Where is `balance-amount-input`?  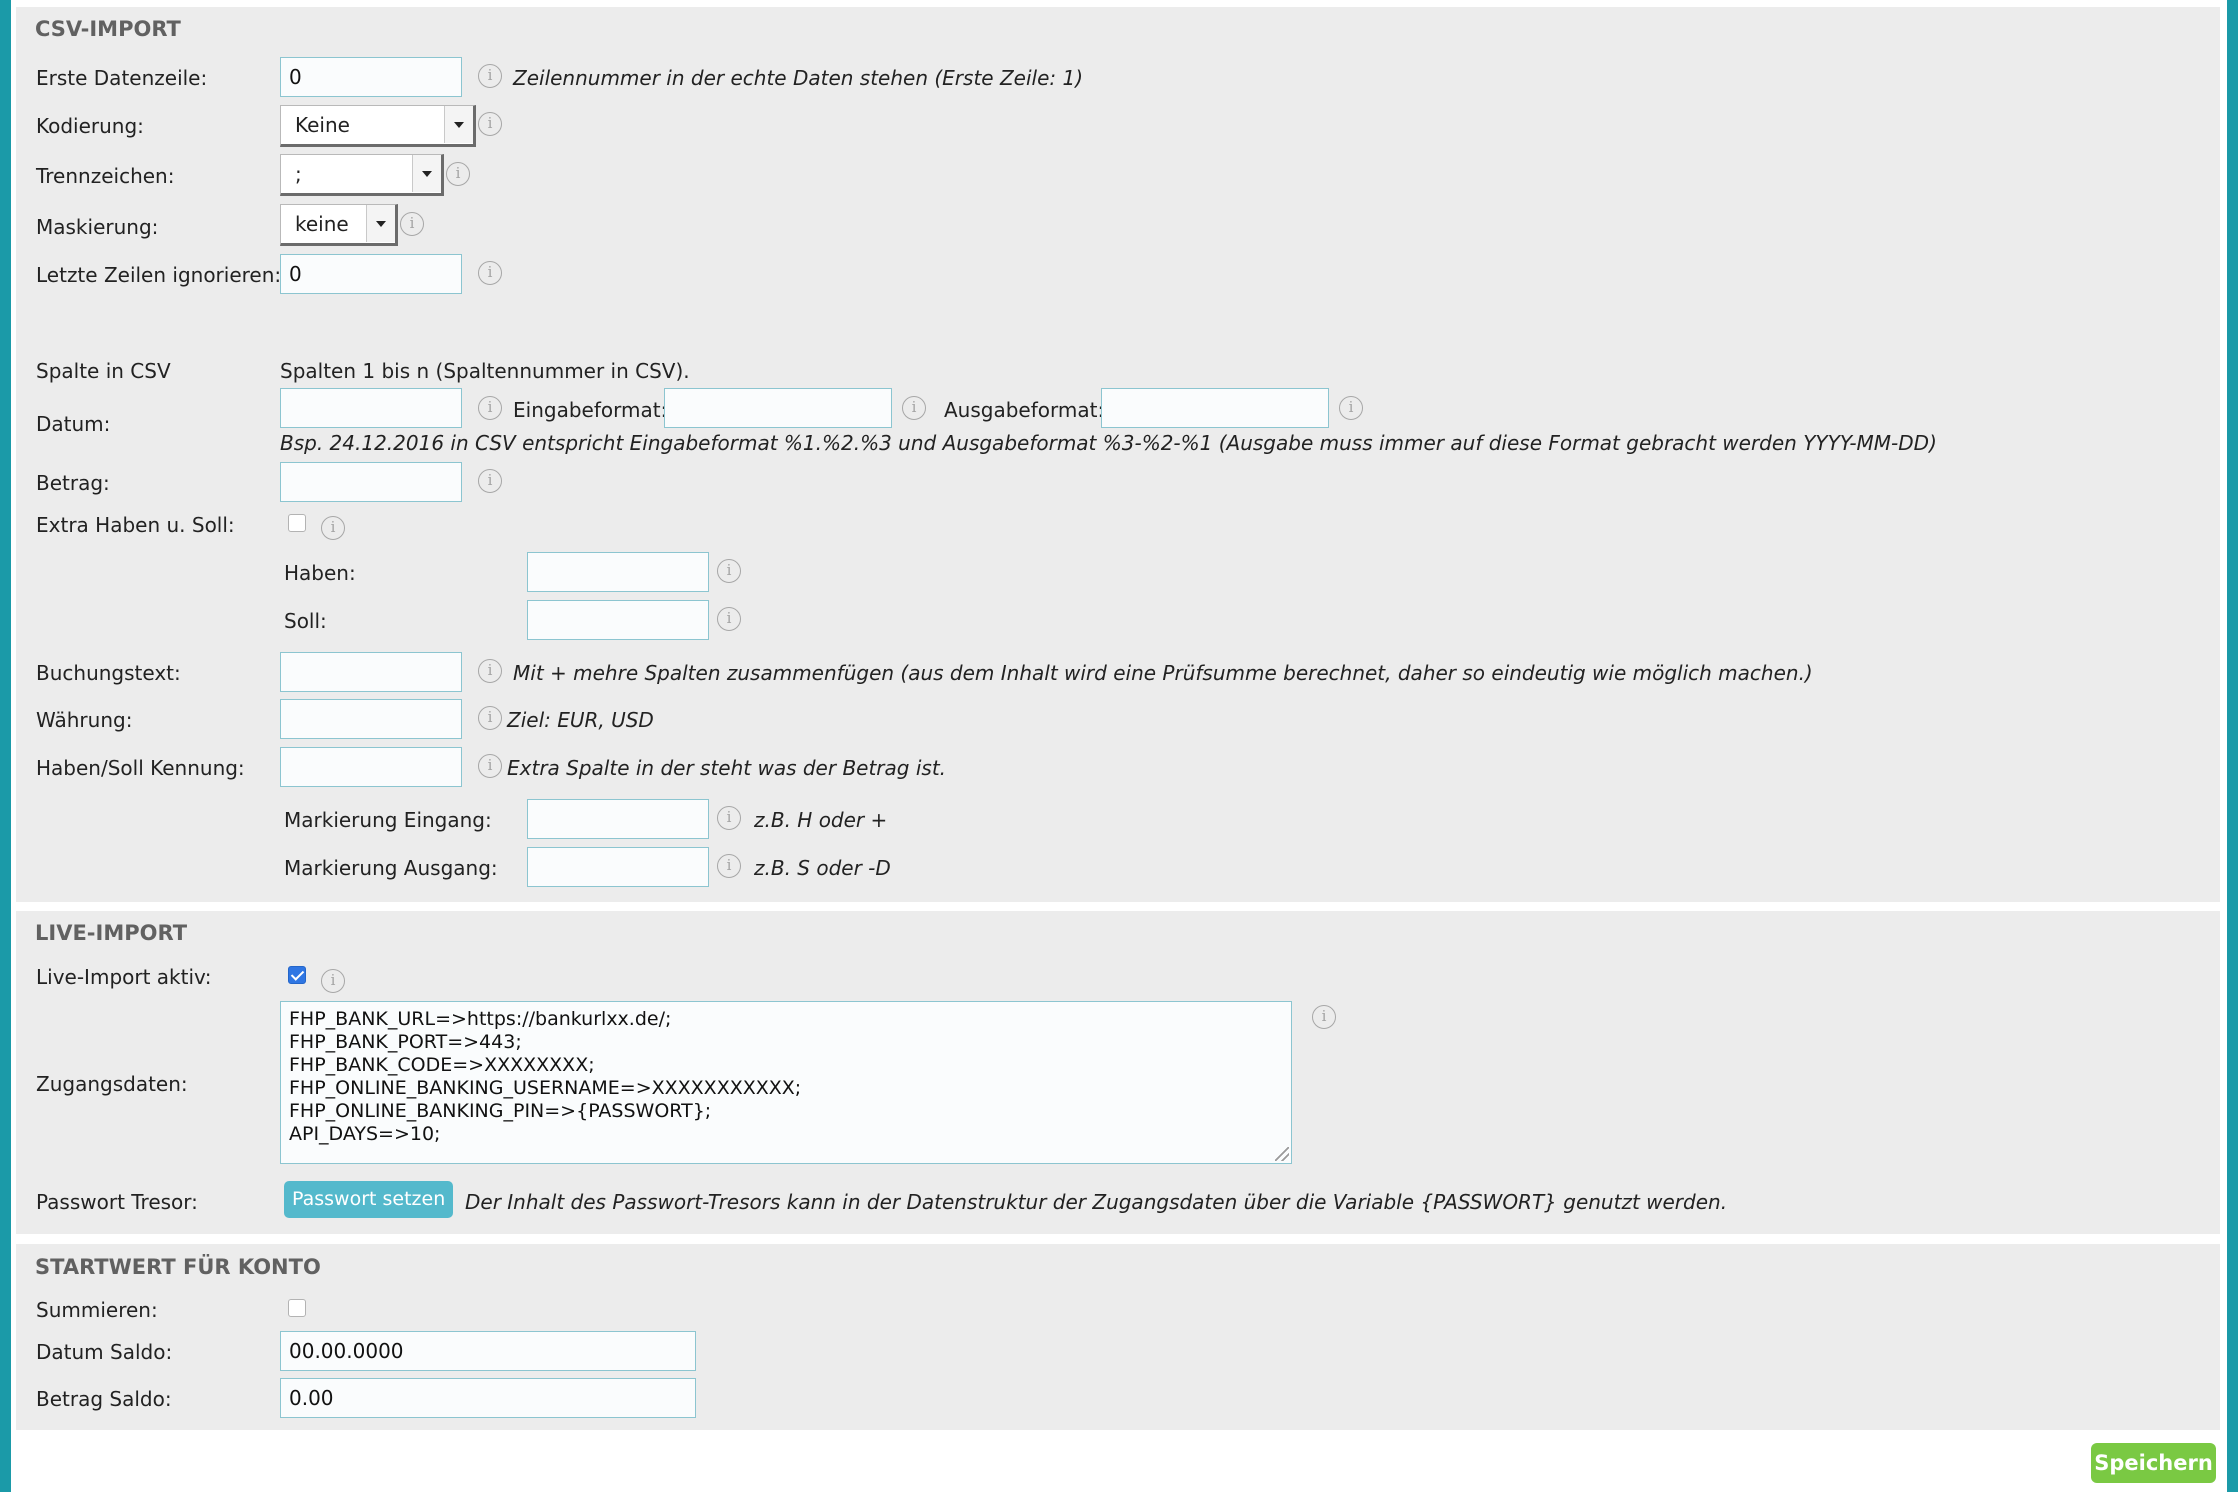
balance-amount-input is located at coordinates (488, 1398).